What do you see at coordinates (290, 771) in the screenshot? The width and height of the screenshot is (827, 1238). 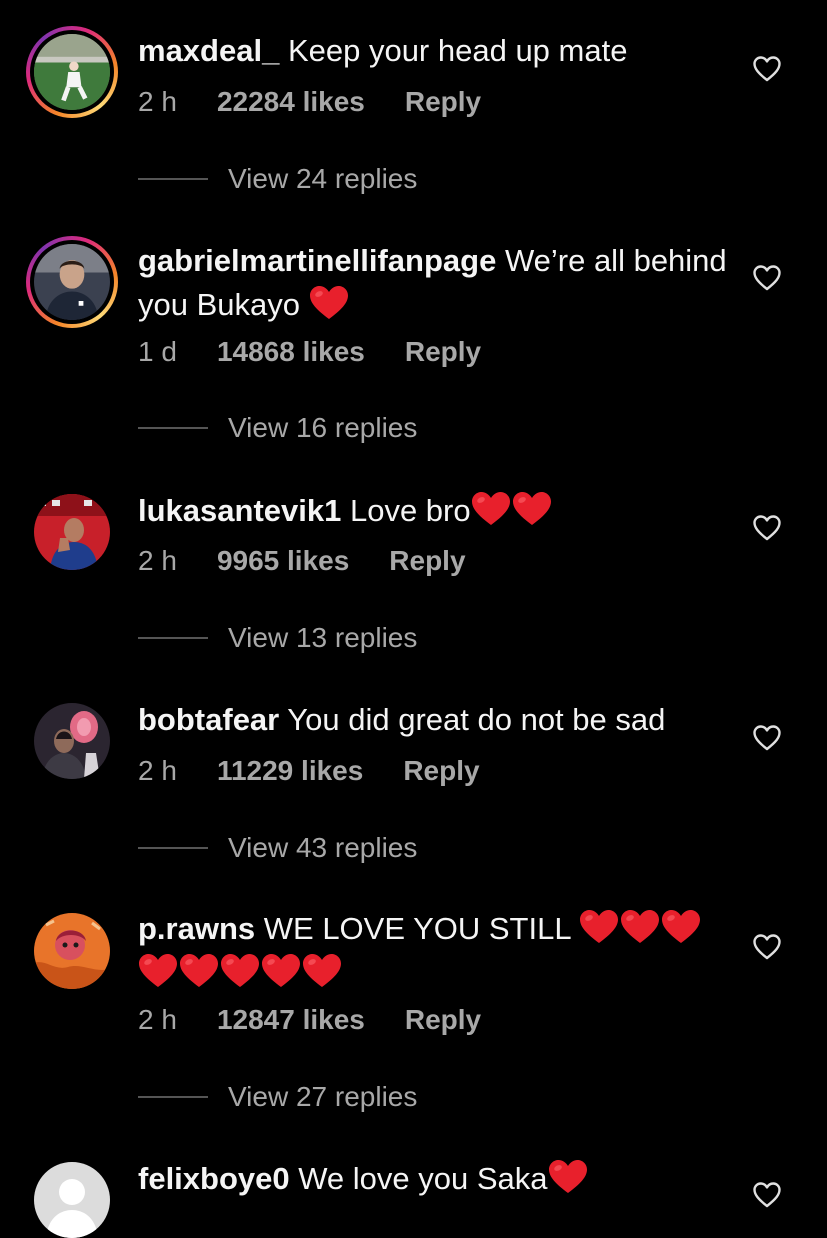 I see `comment-likes: 11229 likes` at bounding box center [290, 771].